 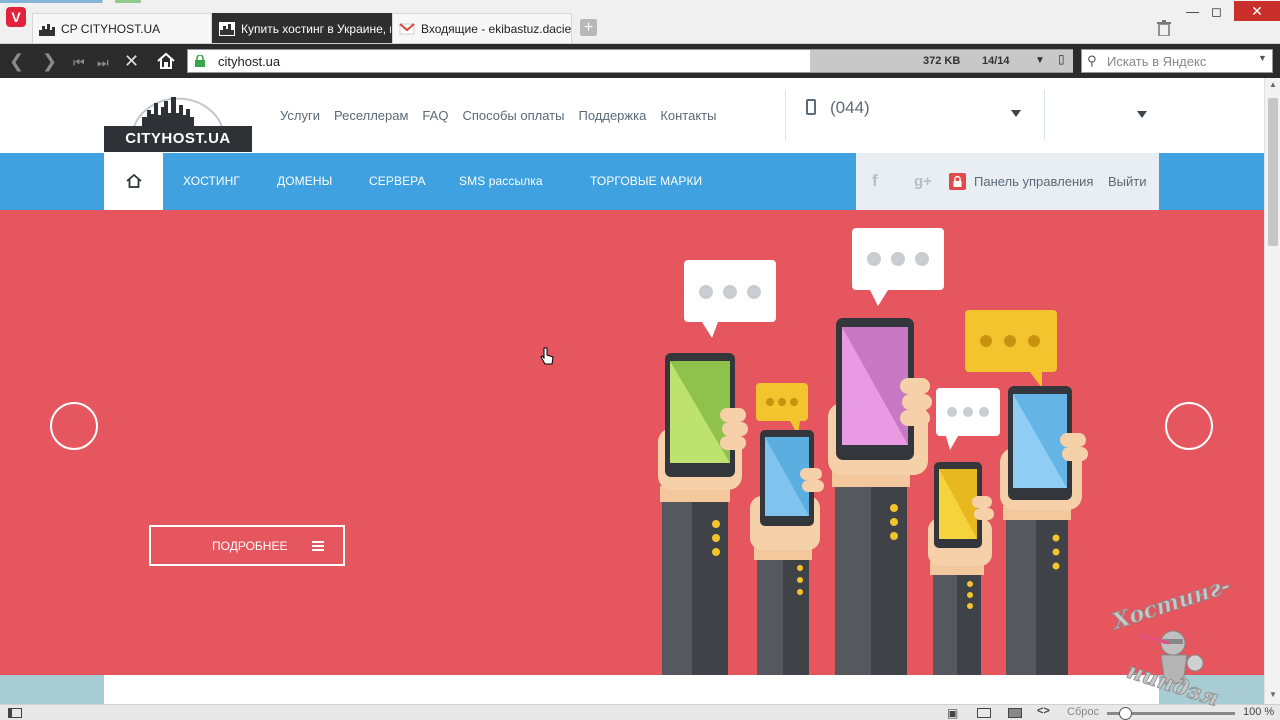 What do you see at coordinates (1125, 713) in the screenshot?
I see `zoom-slider-handle` at bounding box center [1125, 713].